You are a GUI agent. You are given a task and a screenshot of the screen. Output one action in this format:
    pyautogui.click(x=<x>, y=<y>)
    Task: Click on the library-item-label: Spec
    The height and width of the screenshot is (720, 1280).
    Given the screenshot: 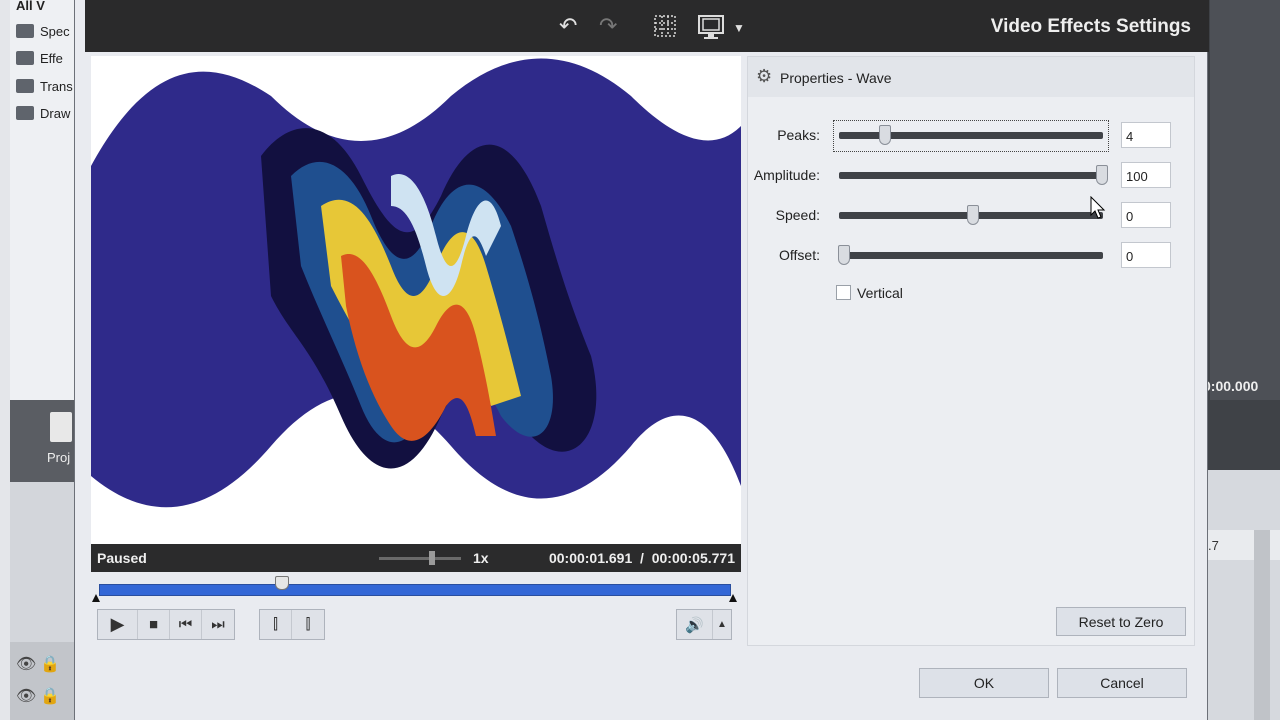 What is the action you would take?
    pyautogui.click(x=55, y=31)
    